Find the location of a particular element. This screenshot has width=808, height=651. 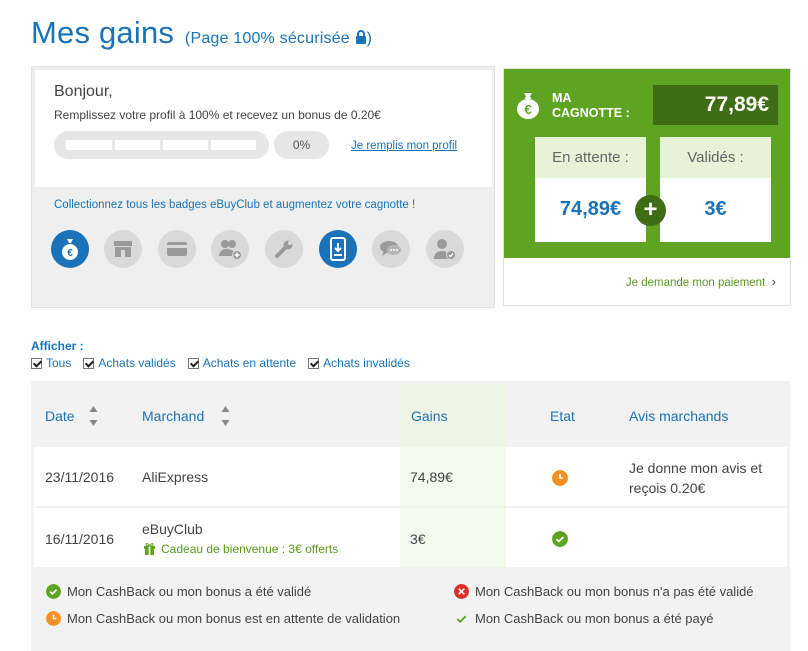

secure-note: (Page 100% sécurisée ) is located at coordinates (278, 38).